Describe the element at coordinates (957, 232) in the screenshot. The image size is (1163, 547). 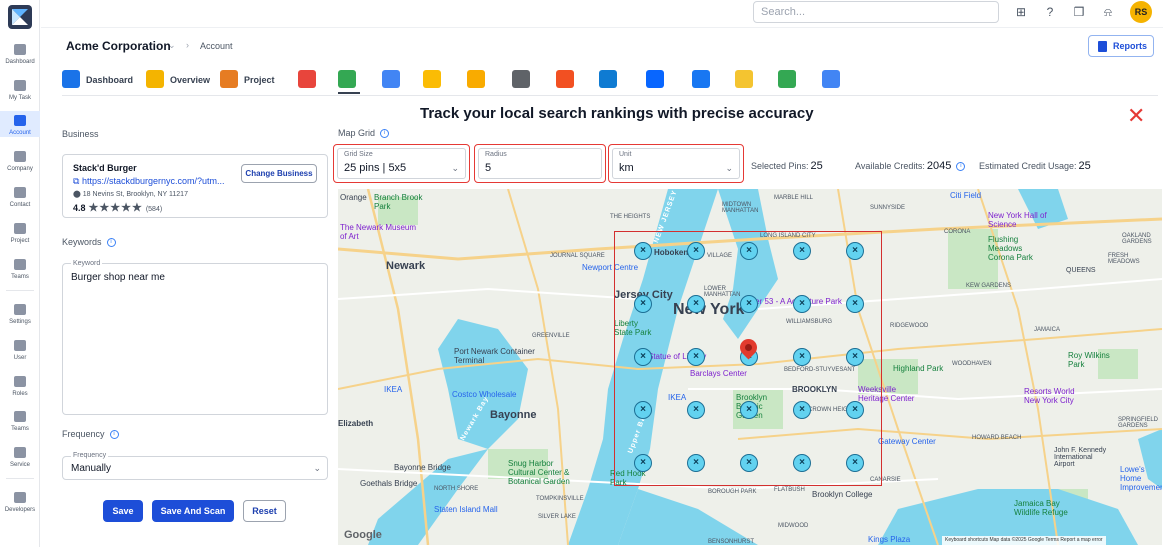
I see `map-label: CORONA` at that location.